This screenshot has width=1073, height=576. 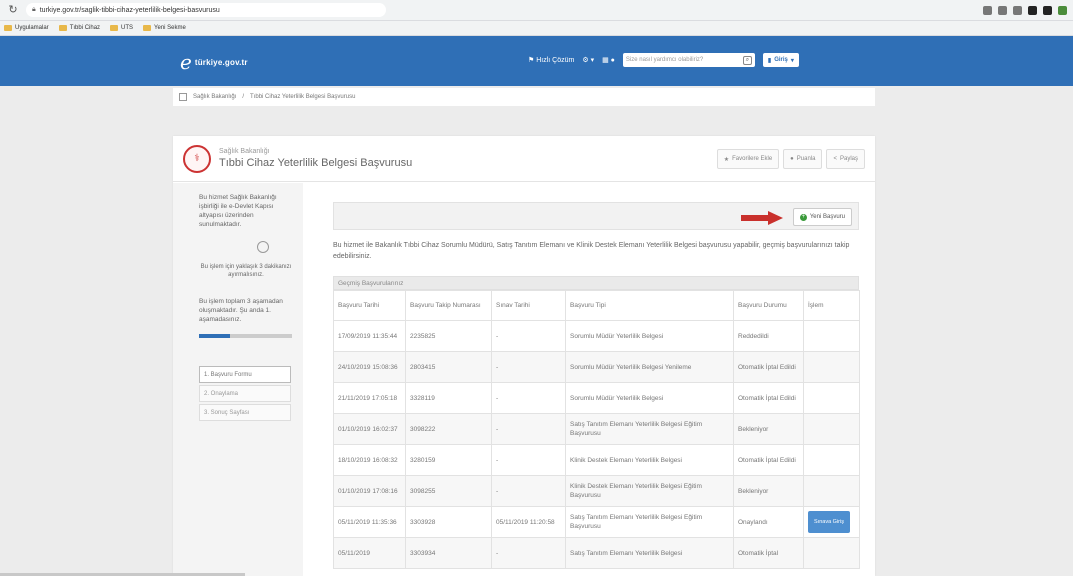 What do you see at coordinates (747, 60) in the screenshot?
I see `search-icon: ⌕` at bounding box center [747, 60].